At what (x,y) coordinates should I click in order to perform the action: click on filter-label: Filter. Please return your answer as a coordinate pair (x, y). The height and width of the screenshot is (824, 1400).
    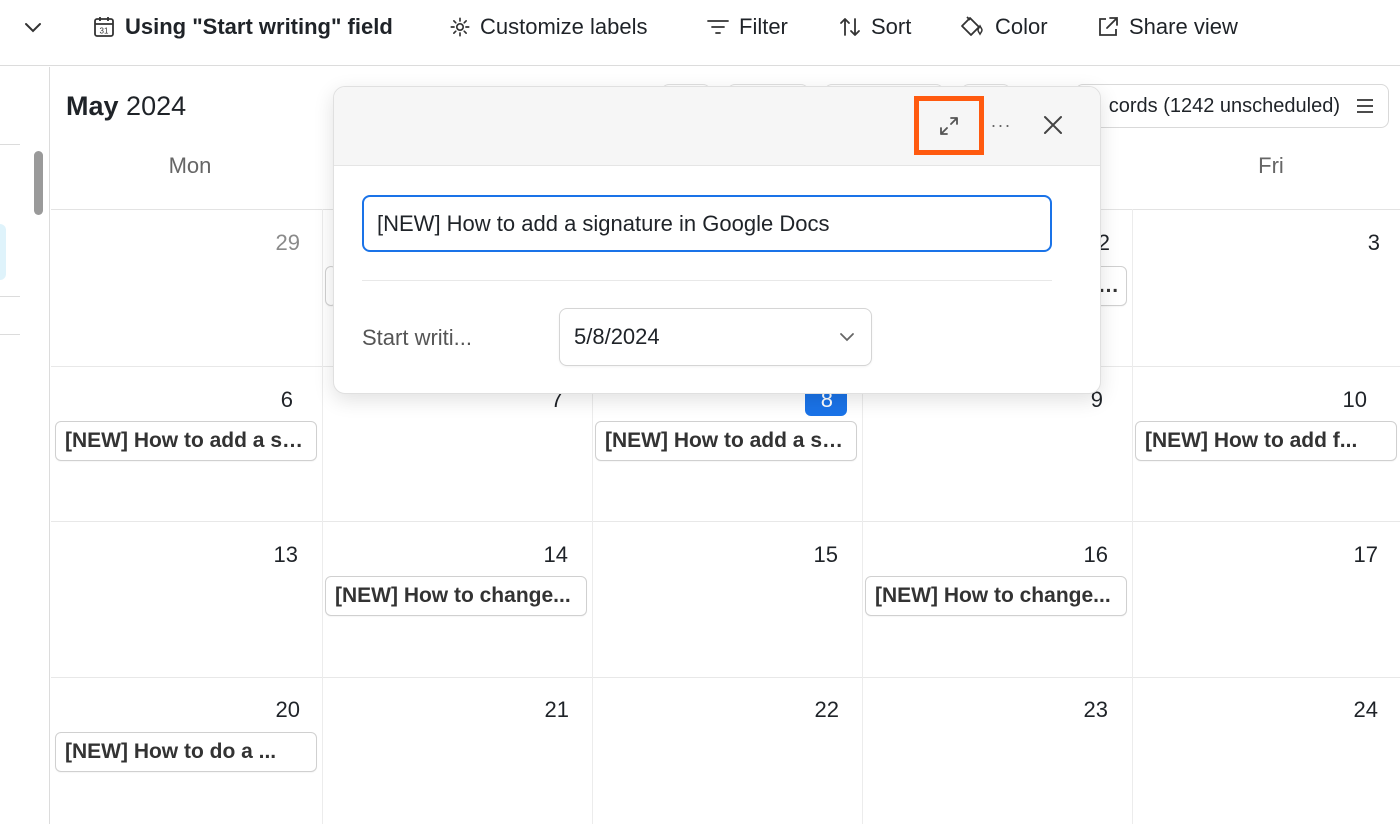
    Looking at the image, I should click on (763, 26).